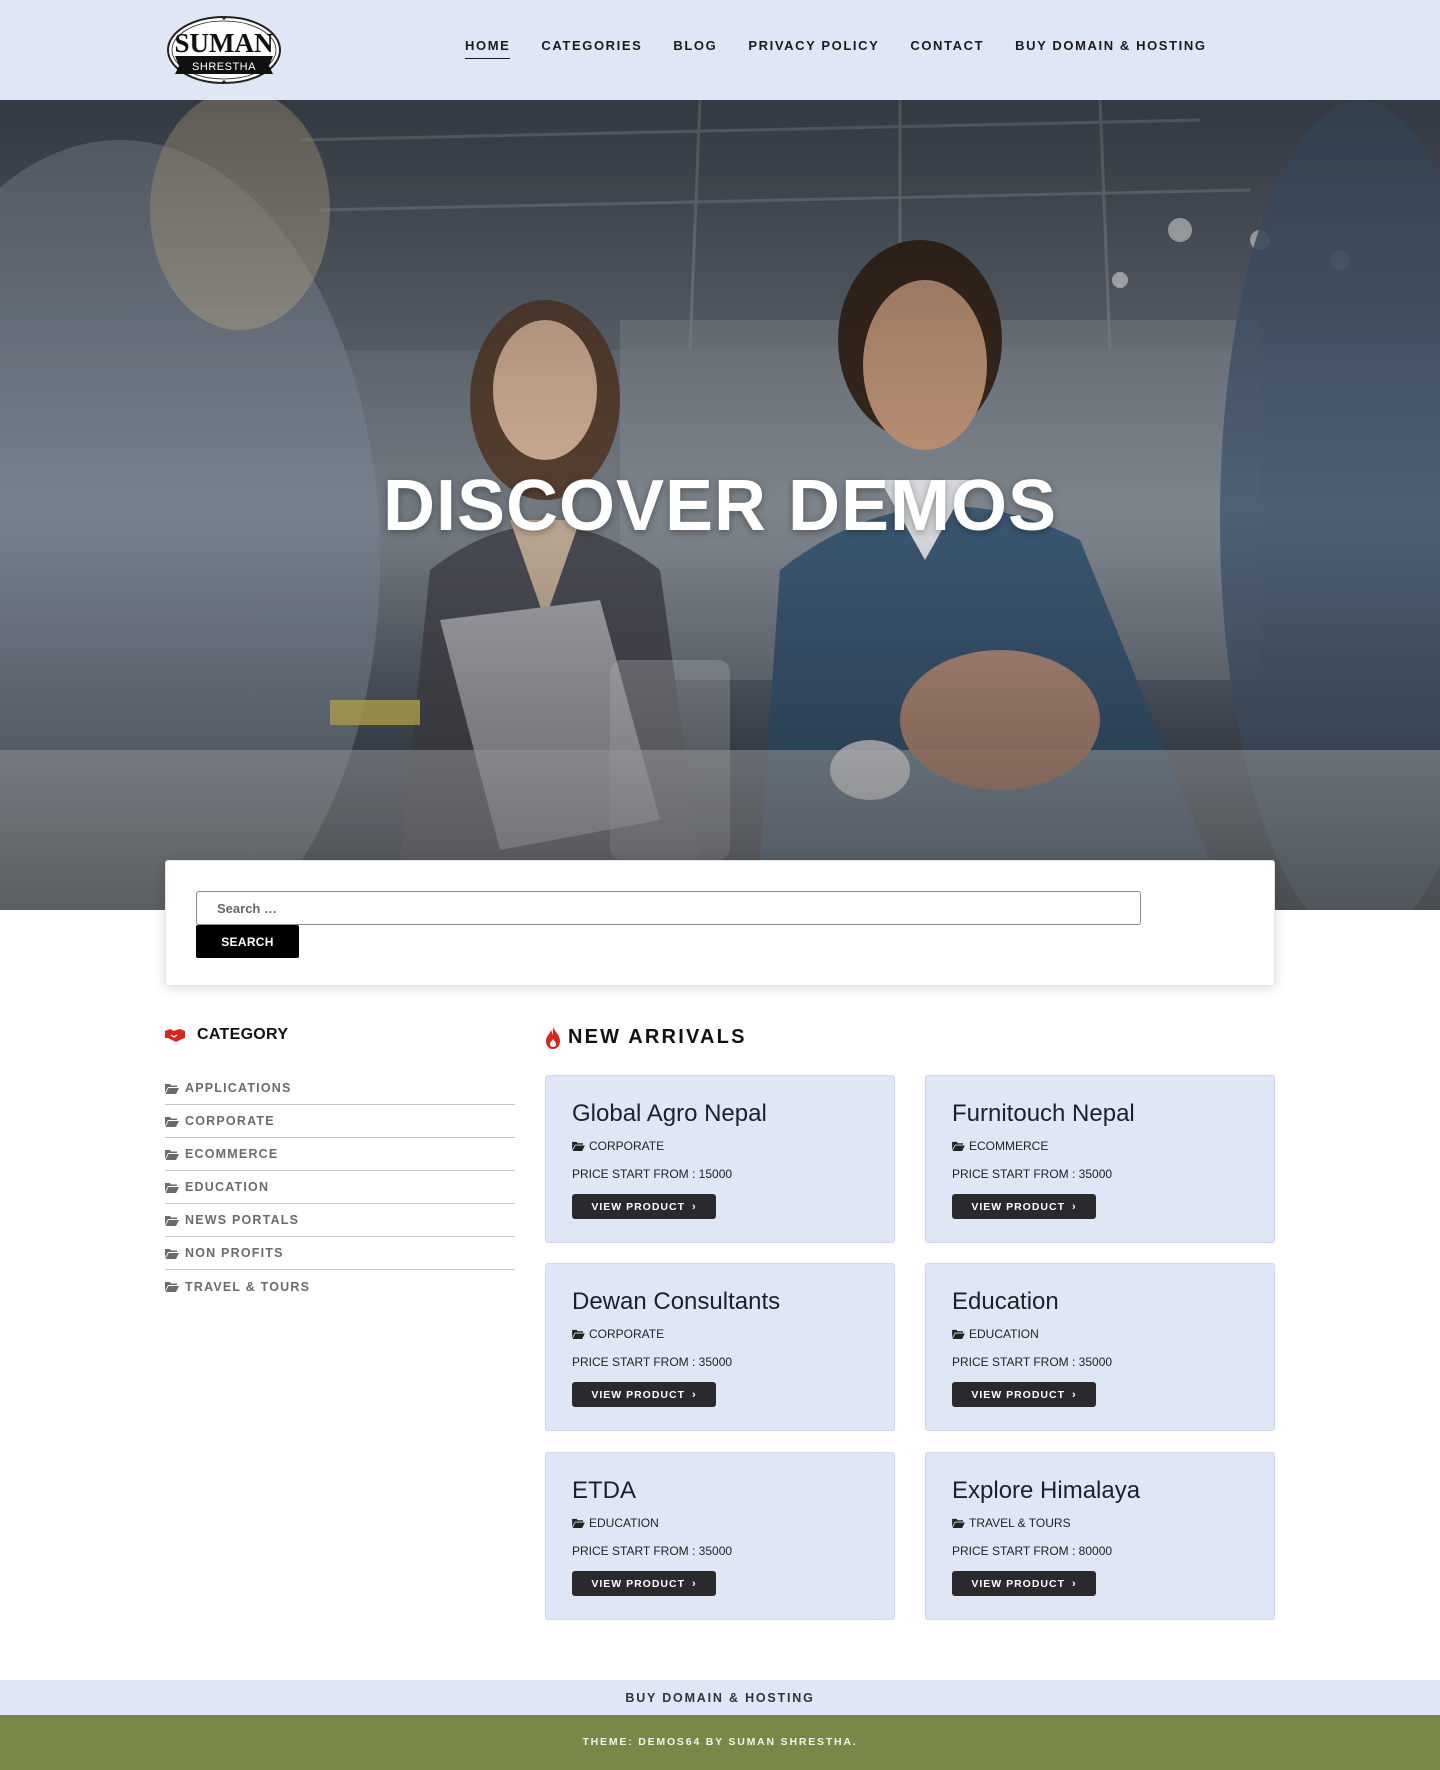  Describe the element at coordinates (340, 1154) in the screenshot. I see `category-item-ecommerce: ECOMMERCE` at that location.